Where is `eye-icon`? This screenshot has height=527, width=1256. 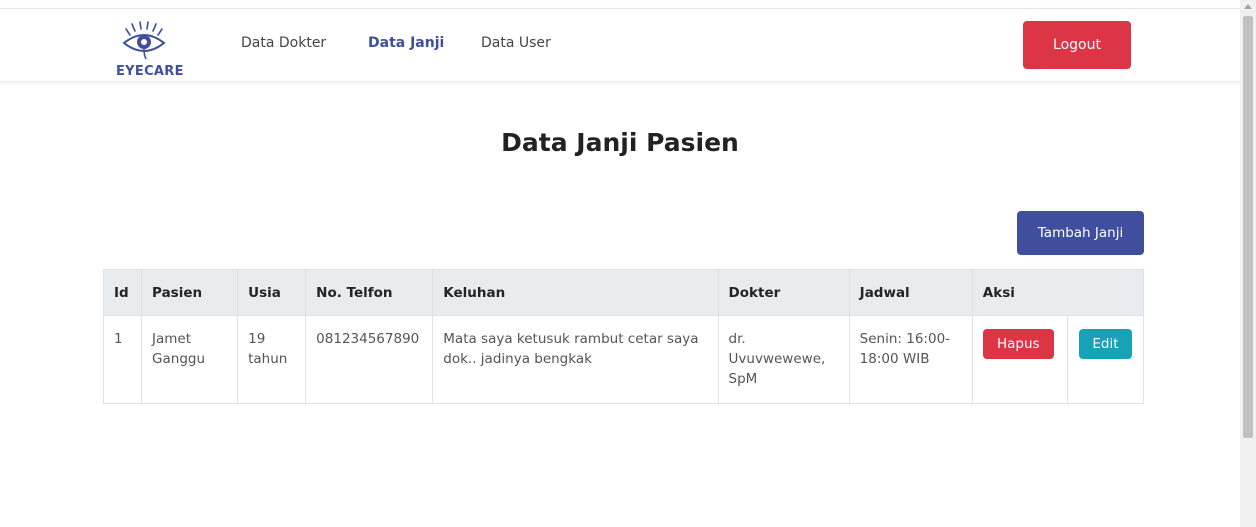 eye-icon is located at coordinates (144, 40).